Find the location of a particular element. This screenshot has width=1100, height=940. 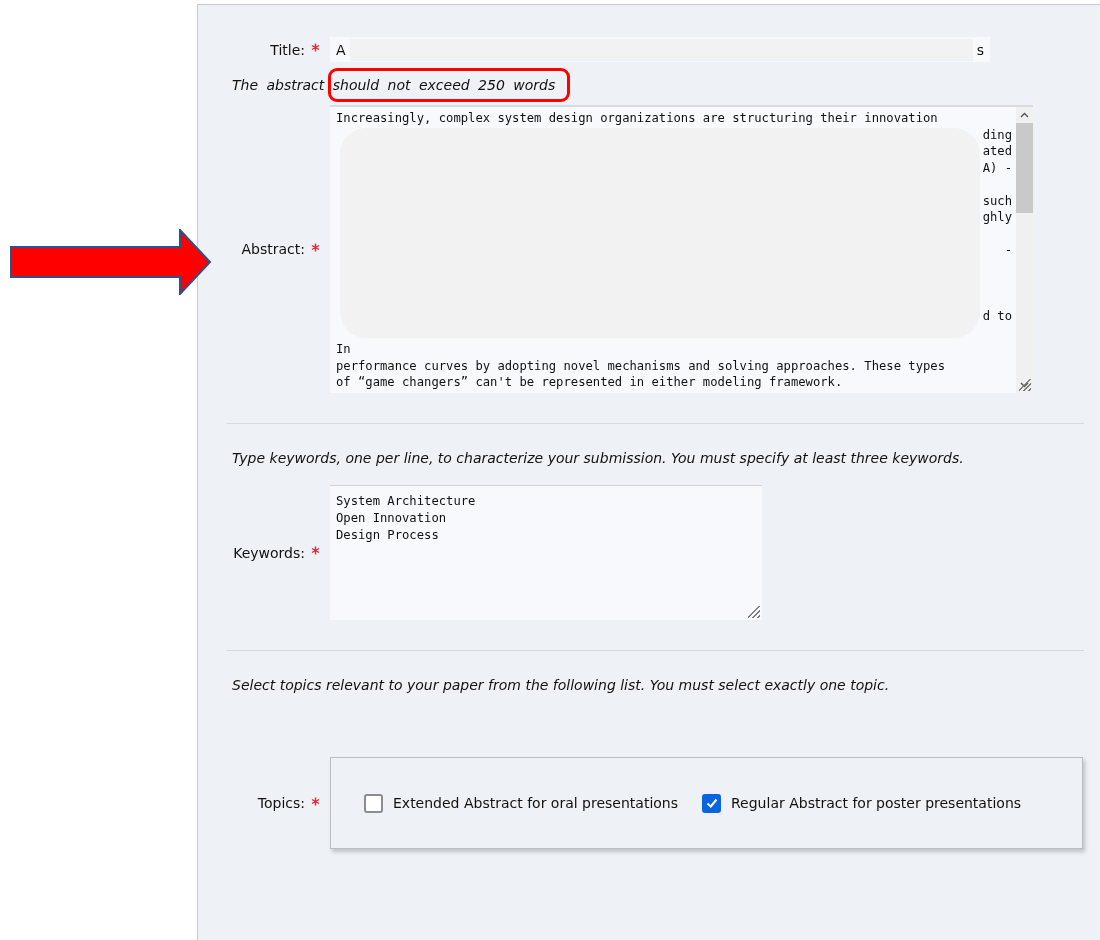

title-field: A s is located at coordinates (660, 49).